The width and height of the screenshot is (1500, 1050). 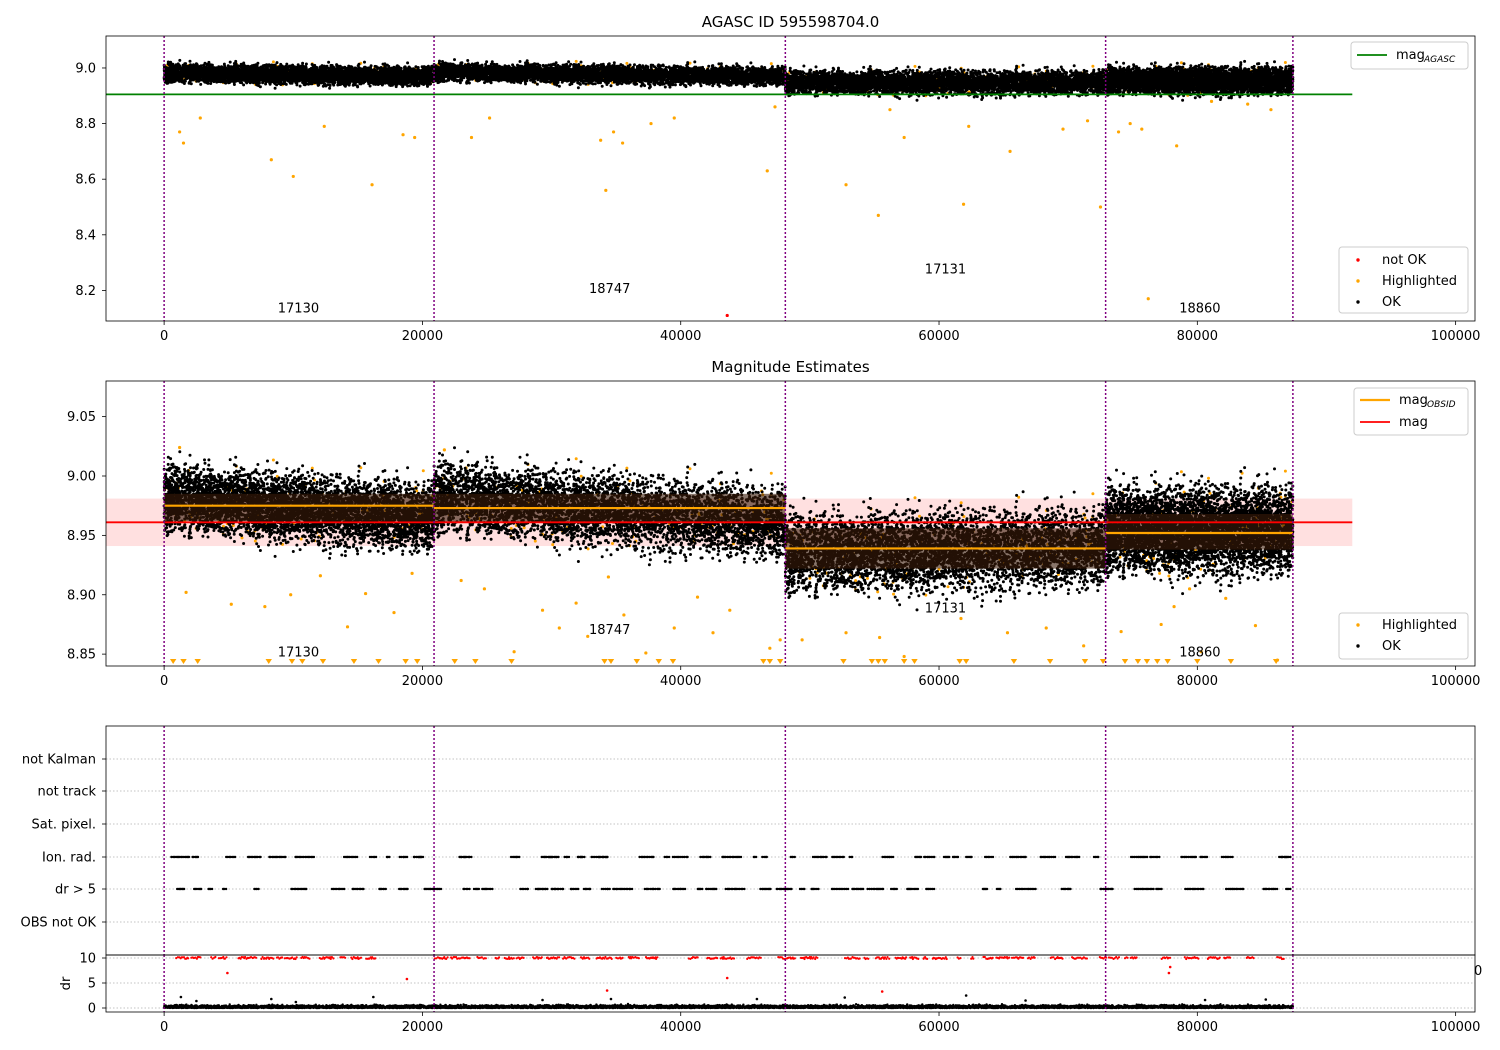 I want to click on agasc-obsid-label: 18860, so click(x=1199, y=309).